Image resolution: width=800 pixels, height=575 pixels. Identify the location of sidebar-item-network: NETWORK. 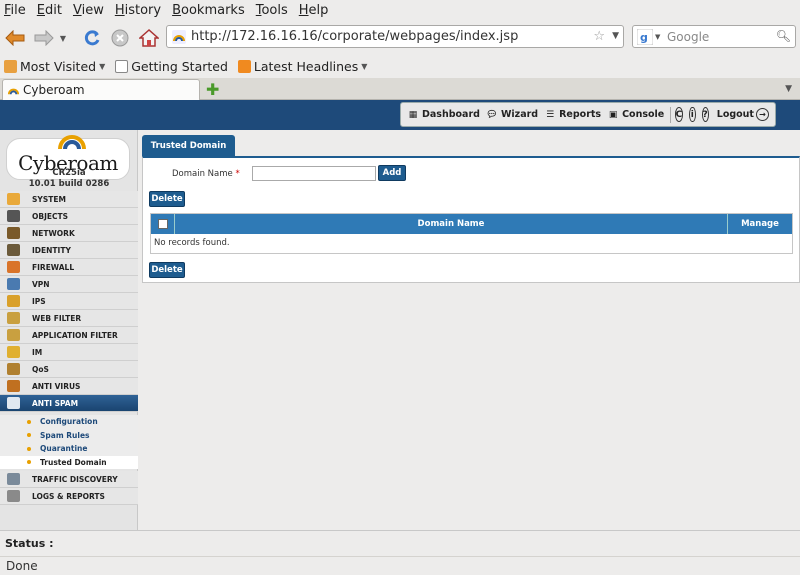
(69, 233).